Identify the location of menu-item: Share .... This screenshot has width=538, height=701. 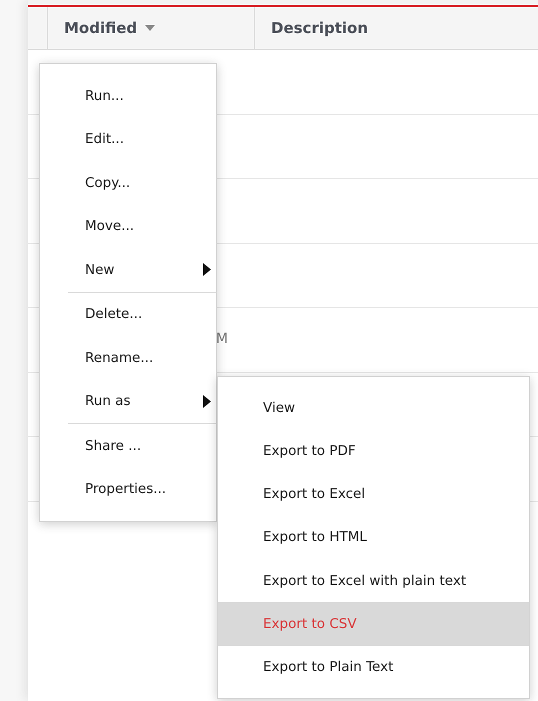
(128, 446).